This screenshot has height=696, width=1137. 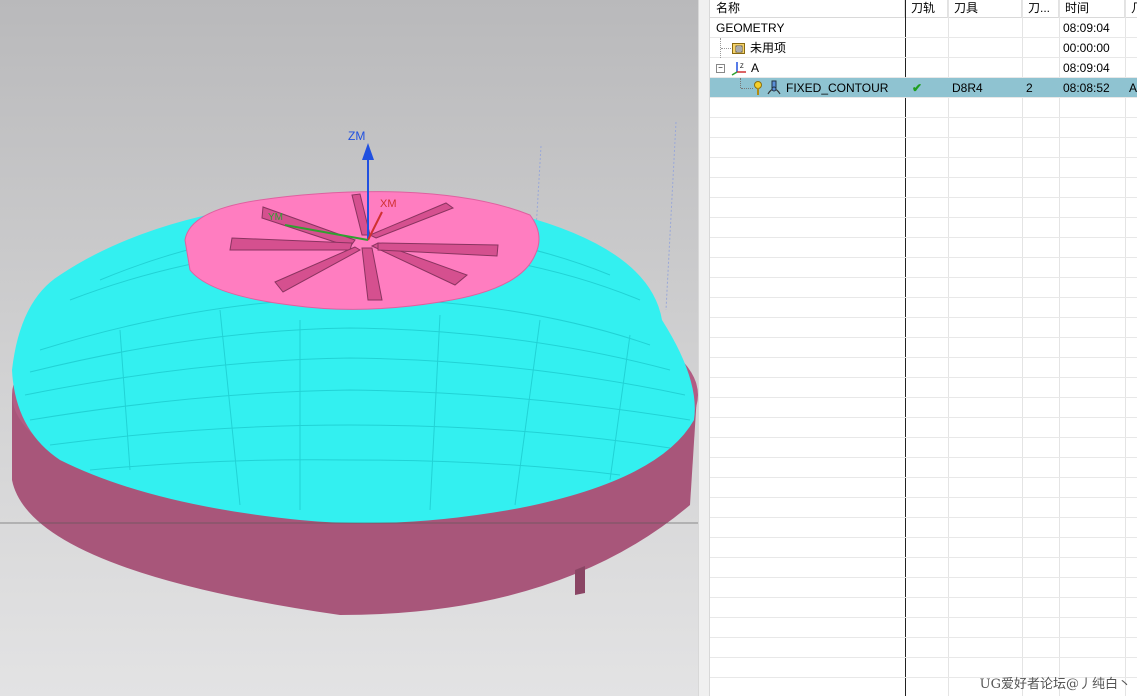 What do you see at coordinates (720, 68) in the screenshot?
I see `collapse-toggle-icon: −` at bounding box center [720, 68].